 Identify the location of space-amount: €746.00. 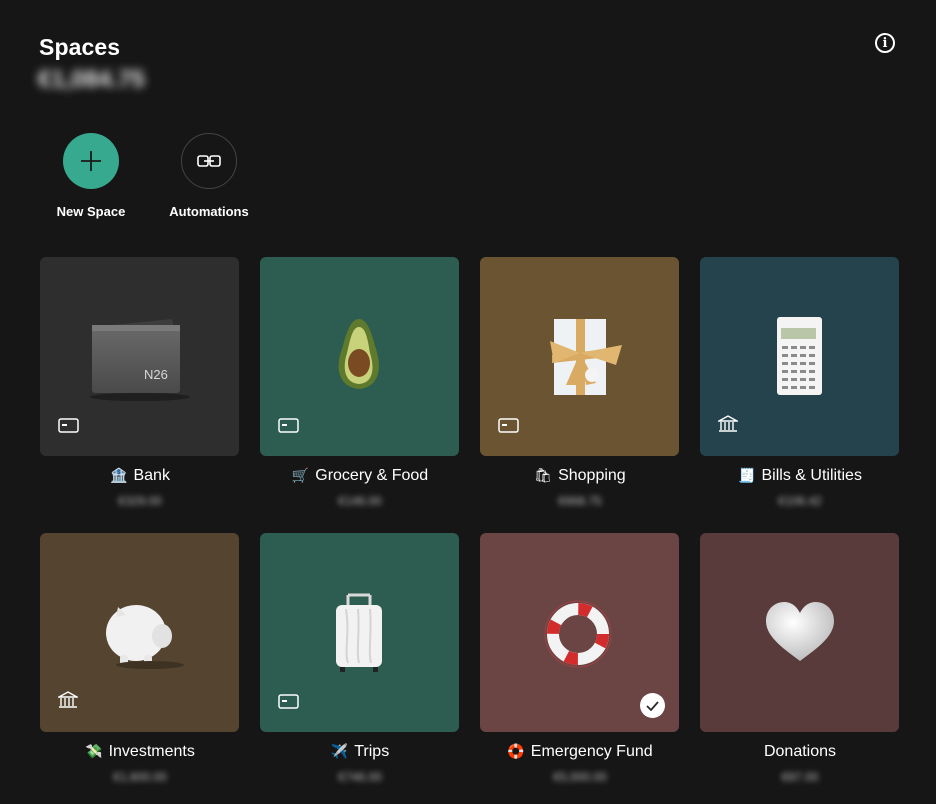
(360, 777).